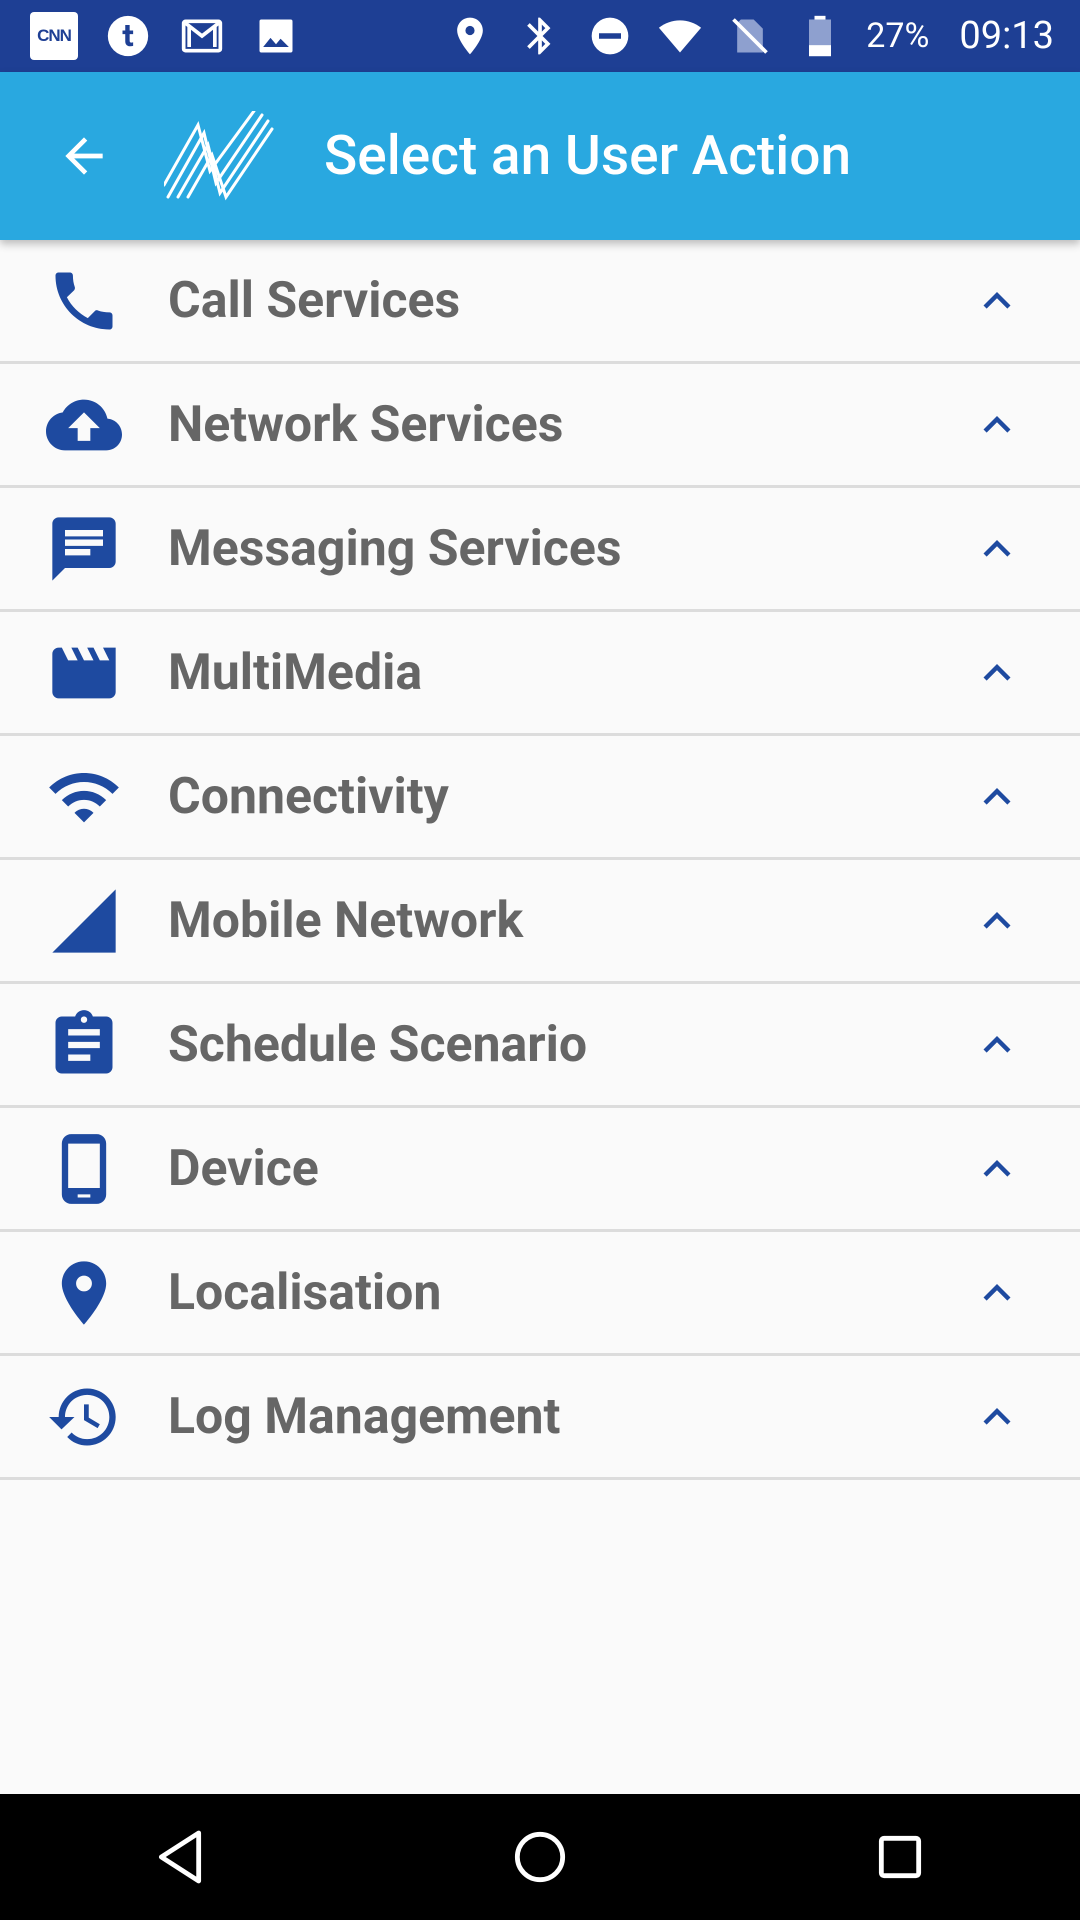 The width and height of the screenshot is (1080, 1920). I want to click on list-item-label: Connectivity, so click(308, 796).